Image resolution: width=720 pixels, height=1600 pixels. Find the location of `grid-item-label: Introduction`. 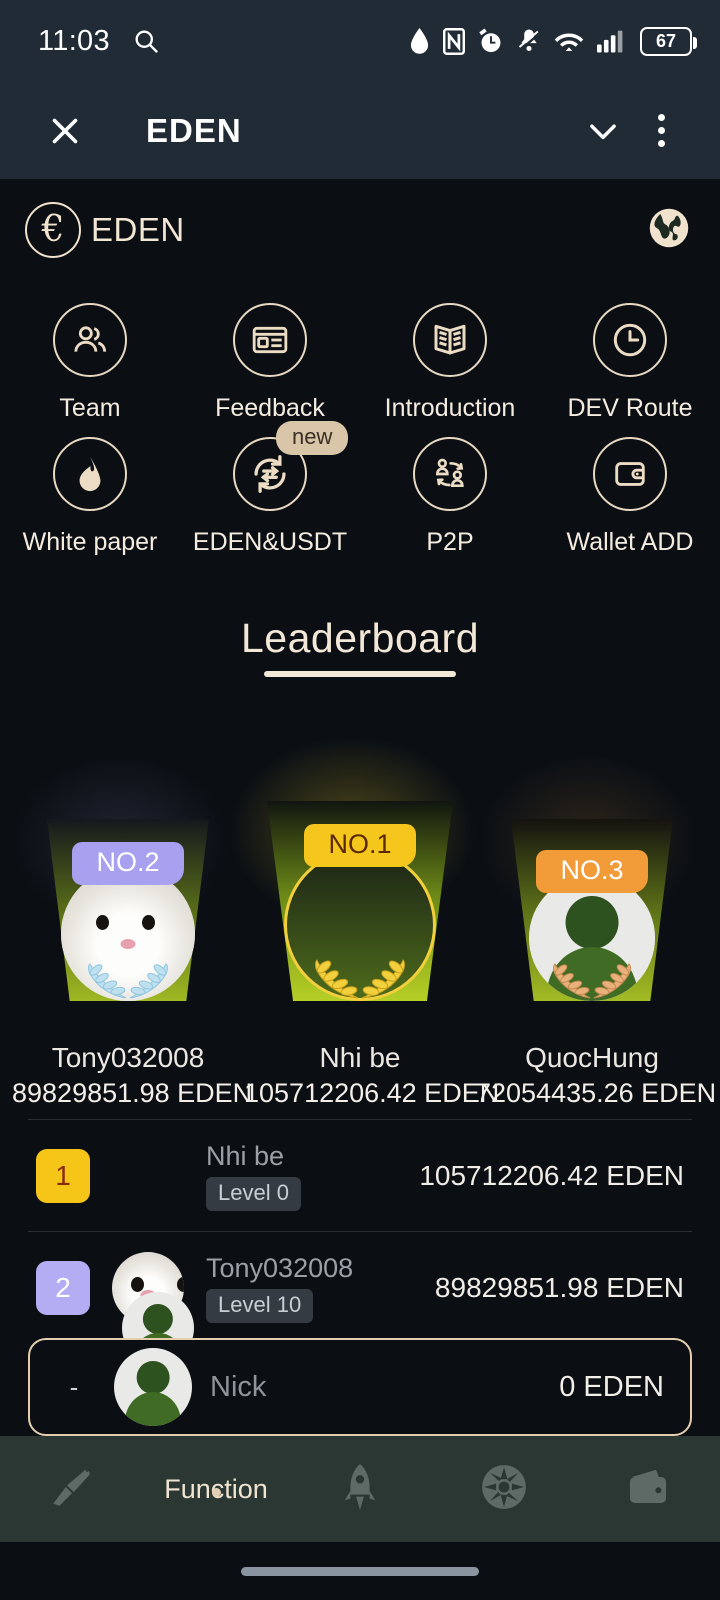

grid-item-label: Introduction is located at coordinates (450, 408).